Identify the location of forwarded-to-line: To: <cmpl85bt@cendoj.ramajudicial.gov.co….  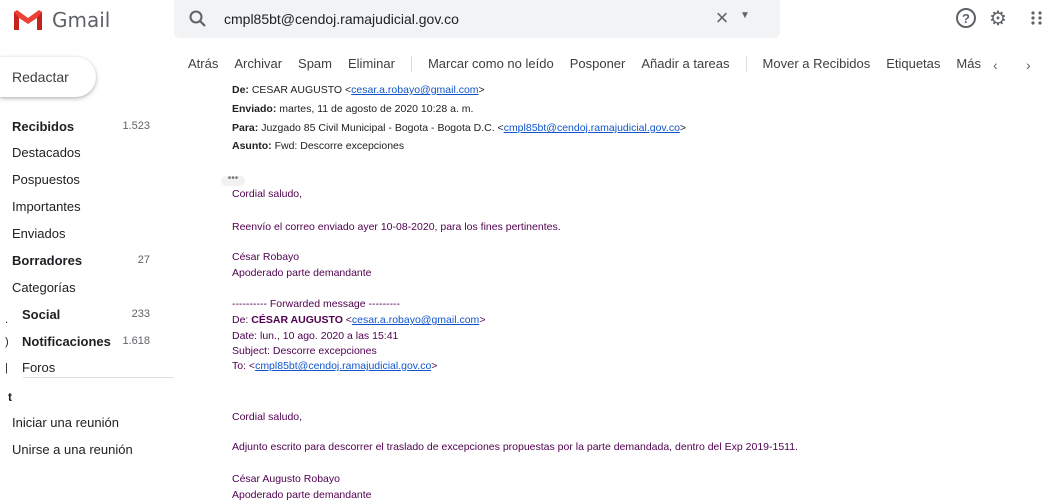
(334, 366).